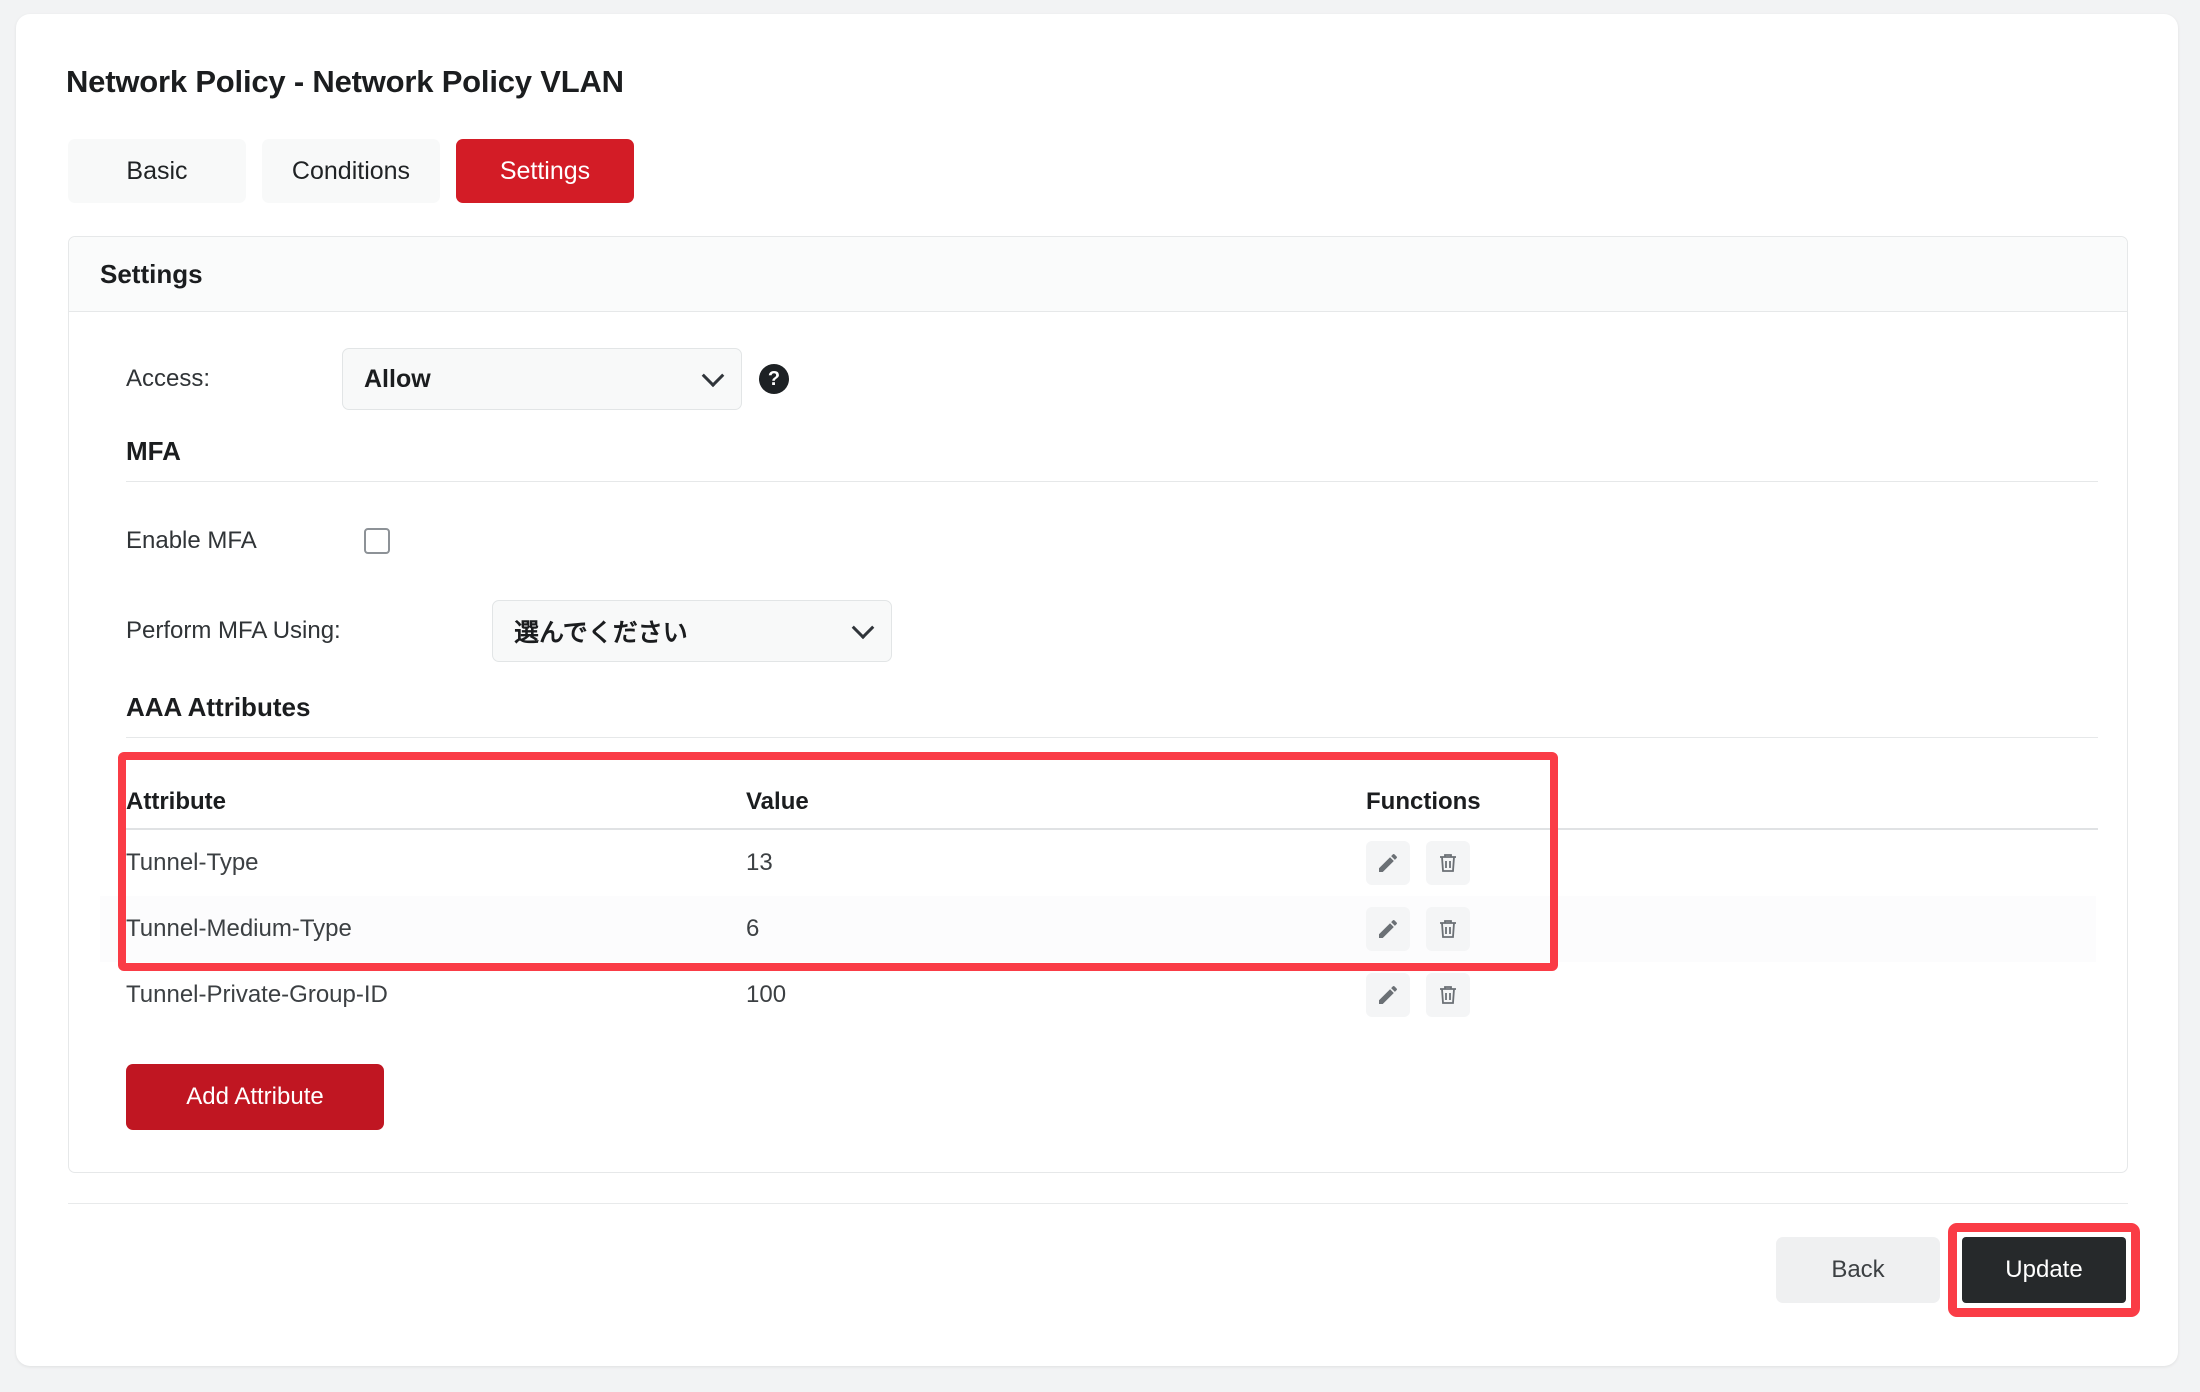  Describe the element at coordinates (397, 378) in the screenshot. I see `access-select-value: Allow` at that location.